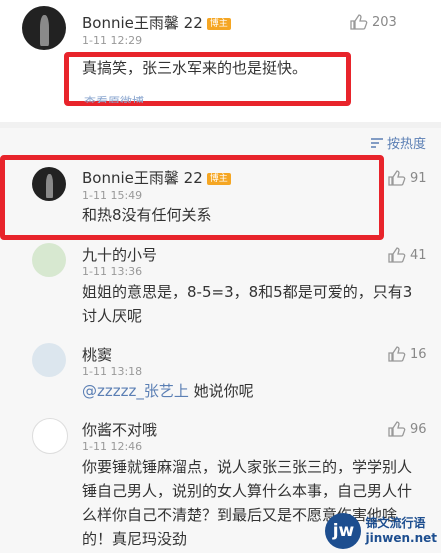 This screenshot has height=553, width=441. What do you see at coordinates (112, 371) in the screenshot?
I see `comment-time: 1-11 13:18` at bounding box center [112, 371].